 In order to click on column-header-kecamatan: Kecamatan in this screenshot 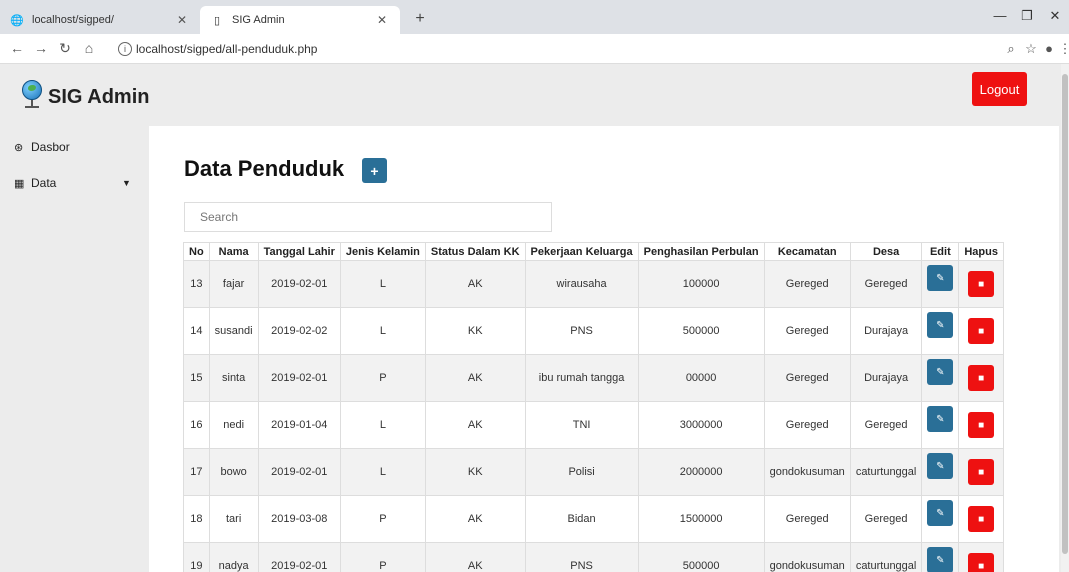, I will do `click(807, 251)`.